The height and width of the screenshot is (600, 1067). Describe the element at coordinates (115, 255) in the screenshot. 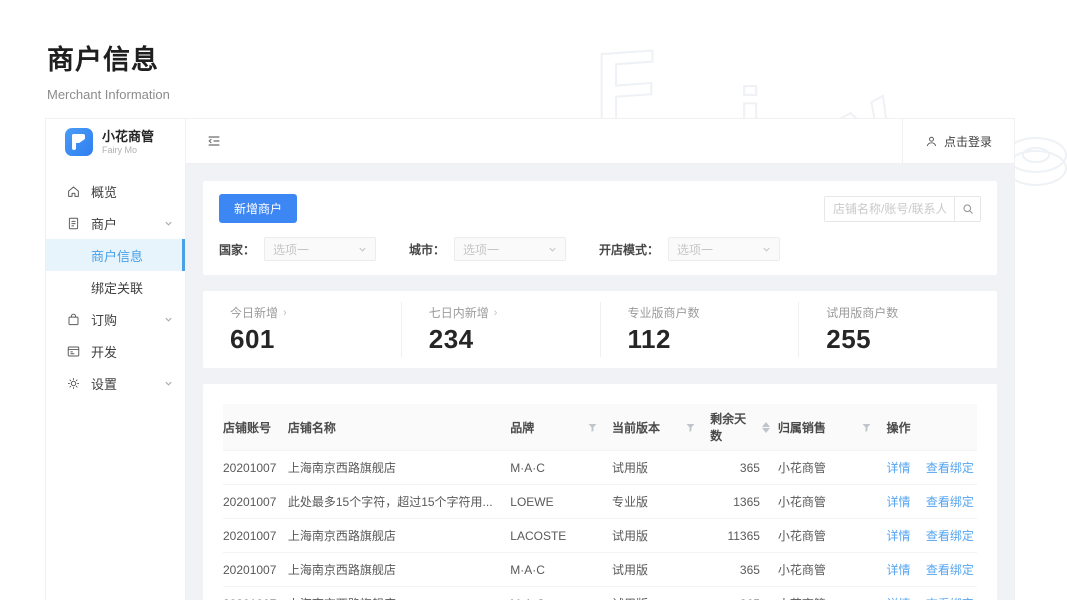

I see `sidebar-item: 商户信息` at that location.